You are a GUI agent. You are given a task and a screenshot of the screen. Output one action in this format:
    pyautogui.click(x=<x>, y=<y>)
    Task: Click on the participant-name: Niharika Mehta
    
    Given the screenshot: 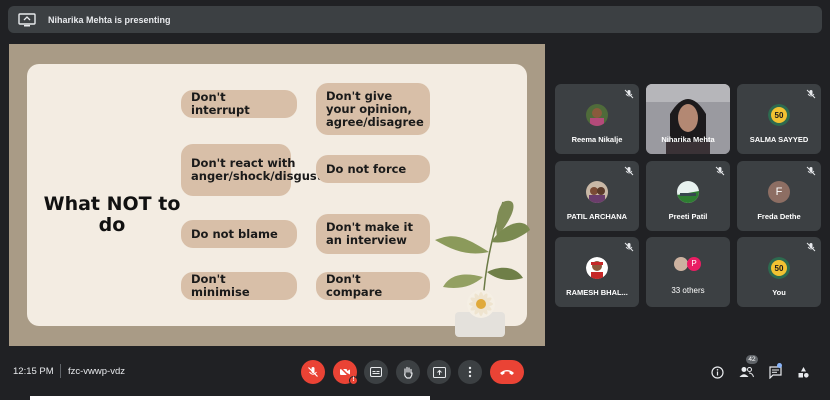 What is the action you would take?
    pyautogui.click(x=688, y=139)
    